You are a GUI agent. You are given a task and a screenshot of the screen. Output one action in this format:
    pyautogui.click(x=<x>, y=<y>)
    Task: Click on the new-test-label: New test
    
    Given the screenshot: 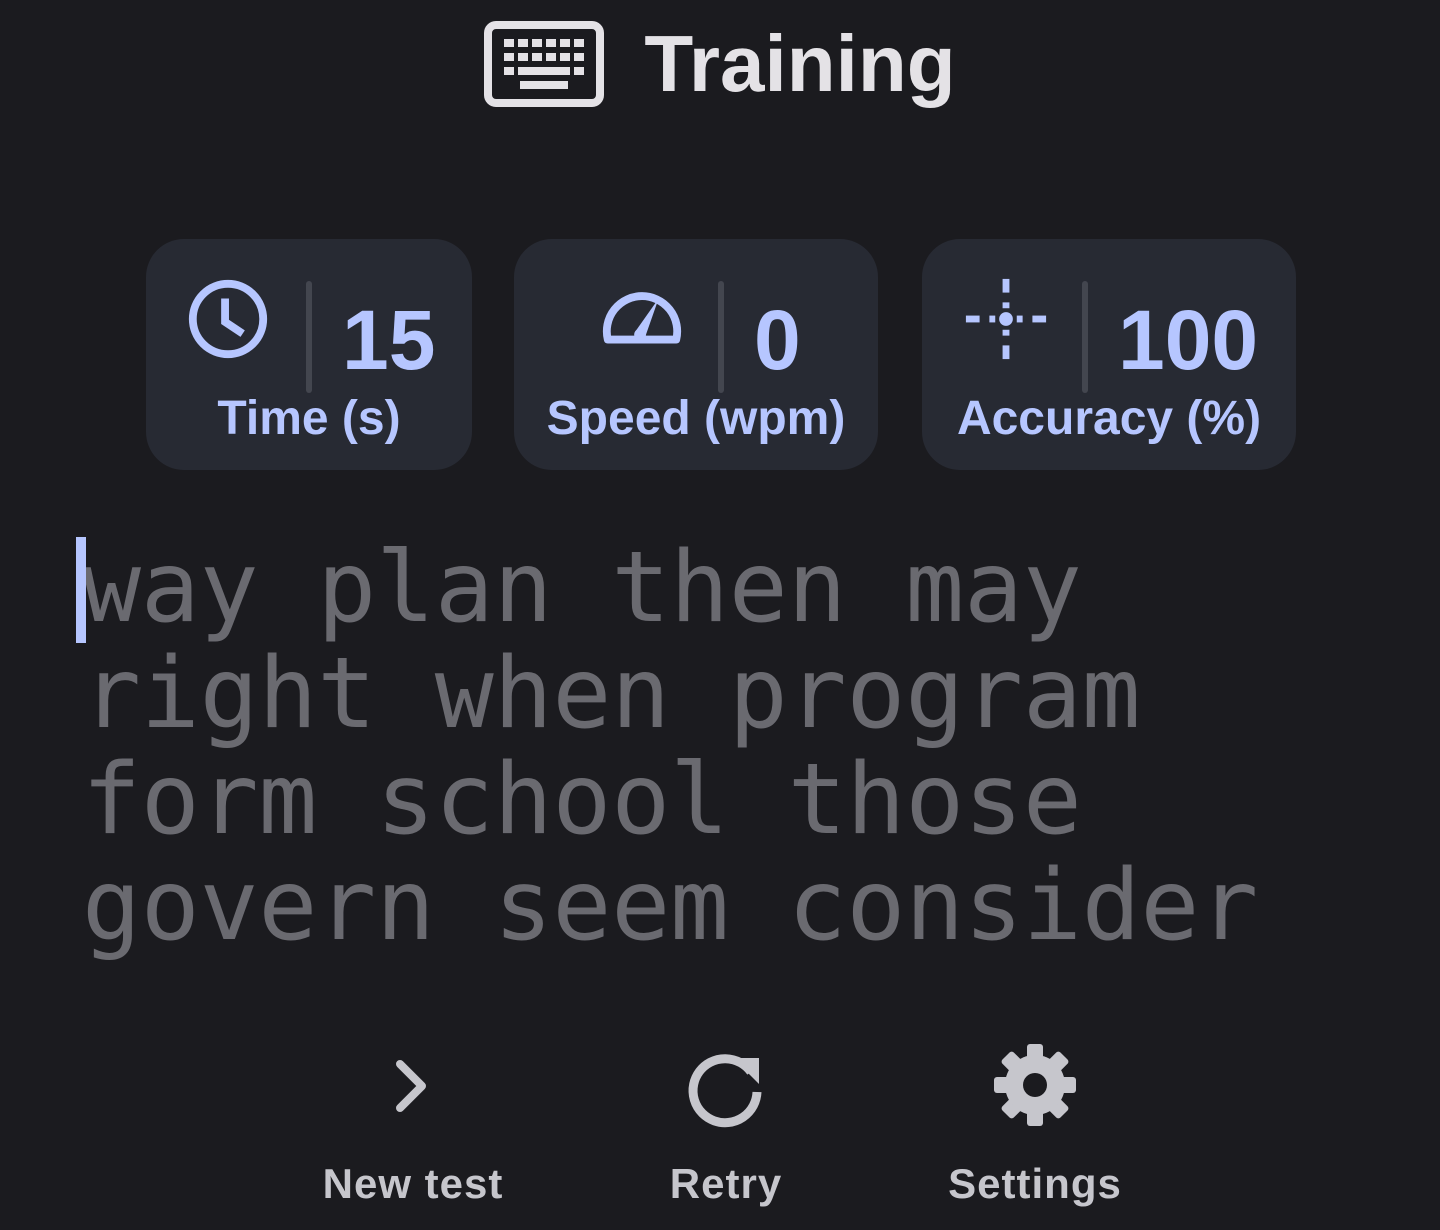 What is the action you would take?
    pyautogui.click(x=413, y=1183)
    